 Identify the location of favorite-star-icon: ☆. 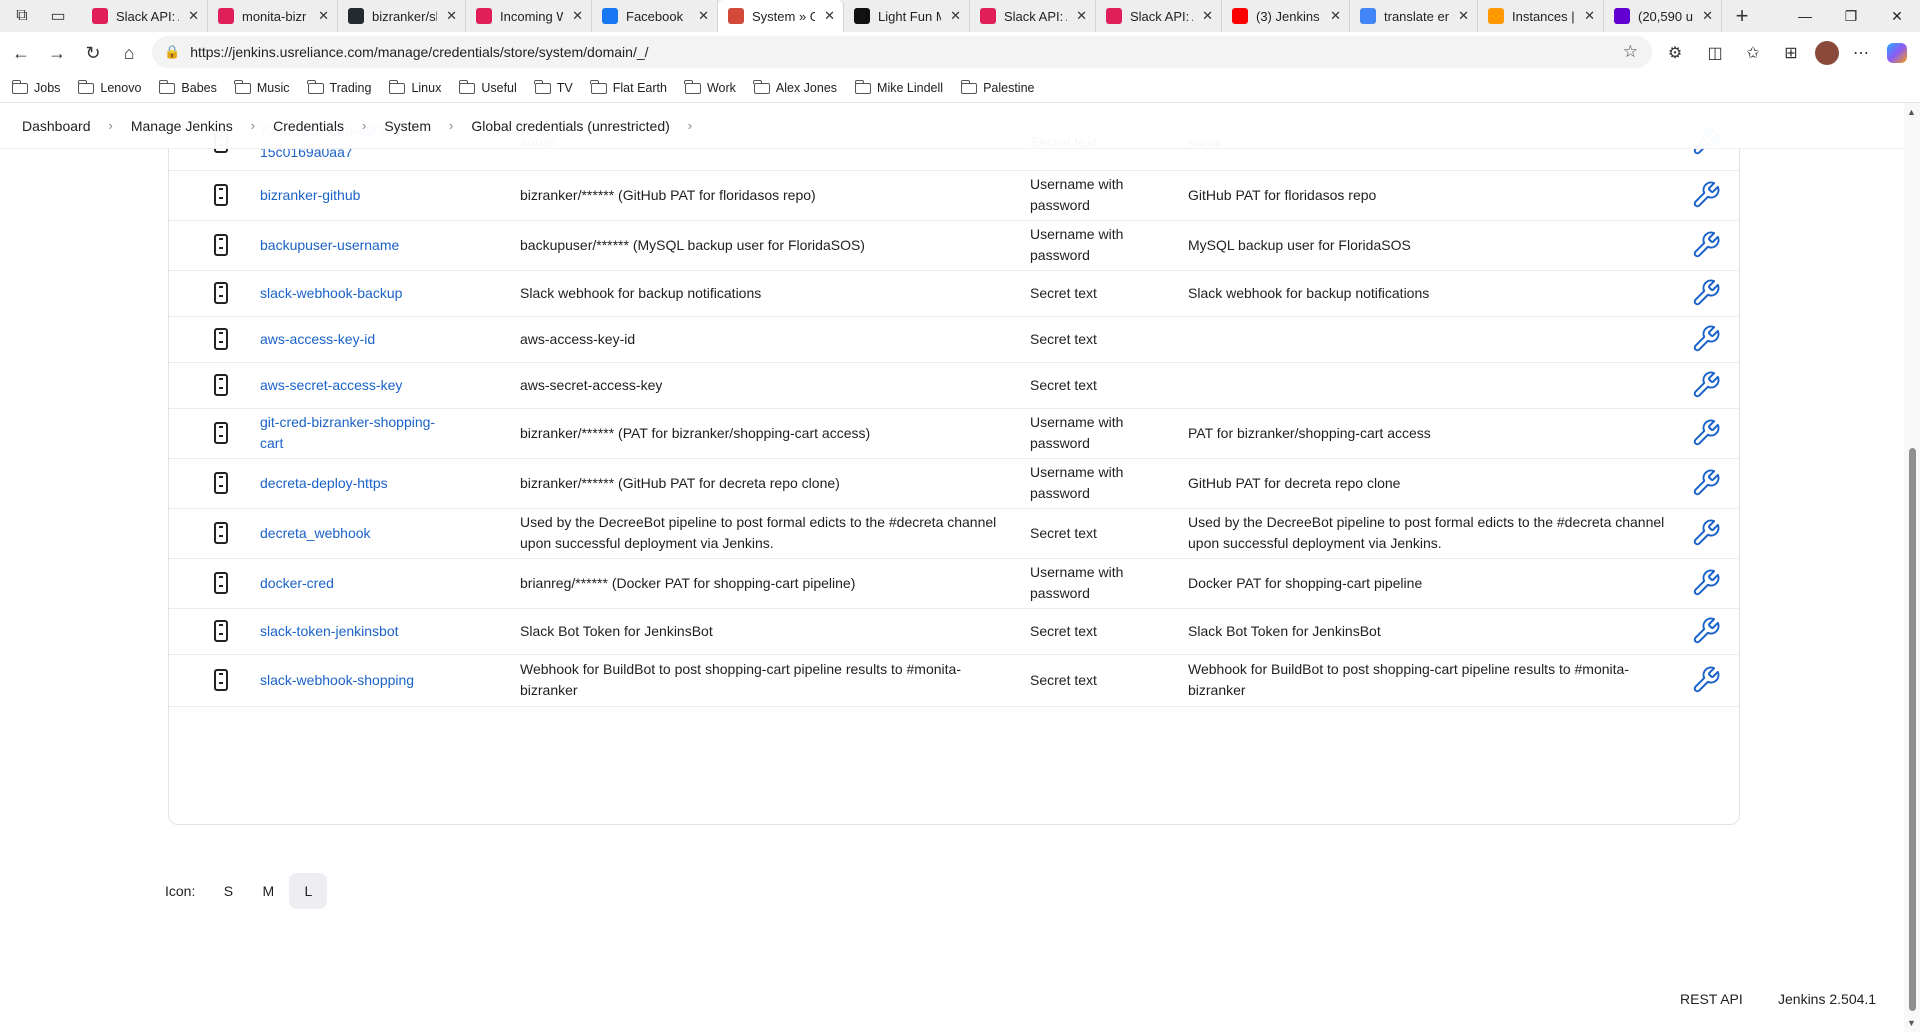
(1630, 52).